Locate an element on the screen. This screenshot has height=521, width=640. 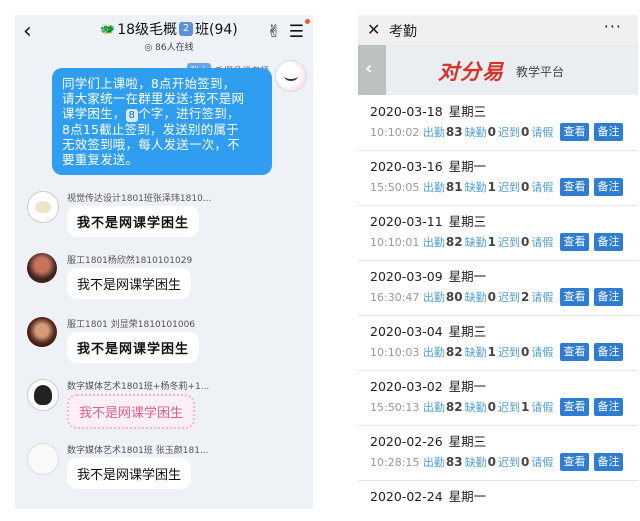
late-count: 2 is located at coordinates (525, 297).